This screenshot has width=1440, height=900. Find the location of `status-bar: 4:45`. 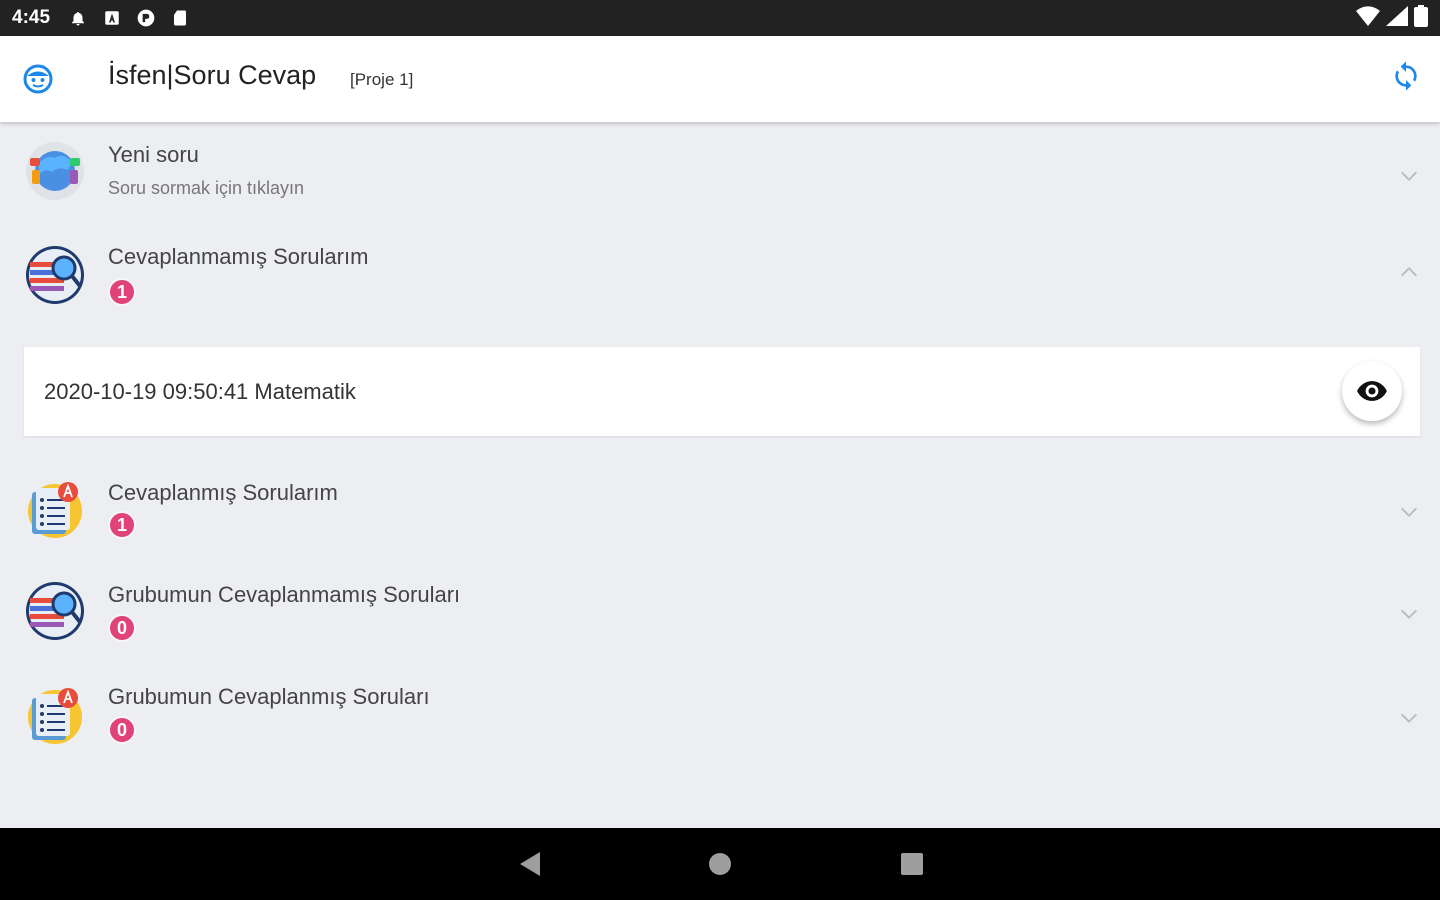

status-bar: 4:45 is located at coordinates (720, 18).